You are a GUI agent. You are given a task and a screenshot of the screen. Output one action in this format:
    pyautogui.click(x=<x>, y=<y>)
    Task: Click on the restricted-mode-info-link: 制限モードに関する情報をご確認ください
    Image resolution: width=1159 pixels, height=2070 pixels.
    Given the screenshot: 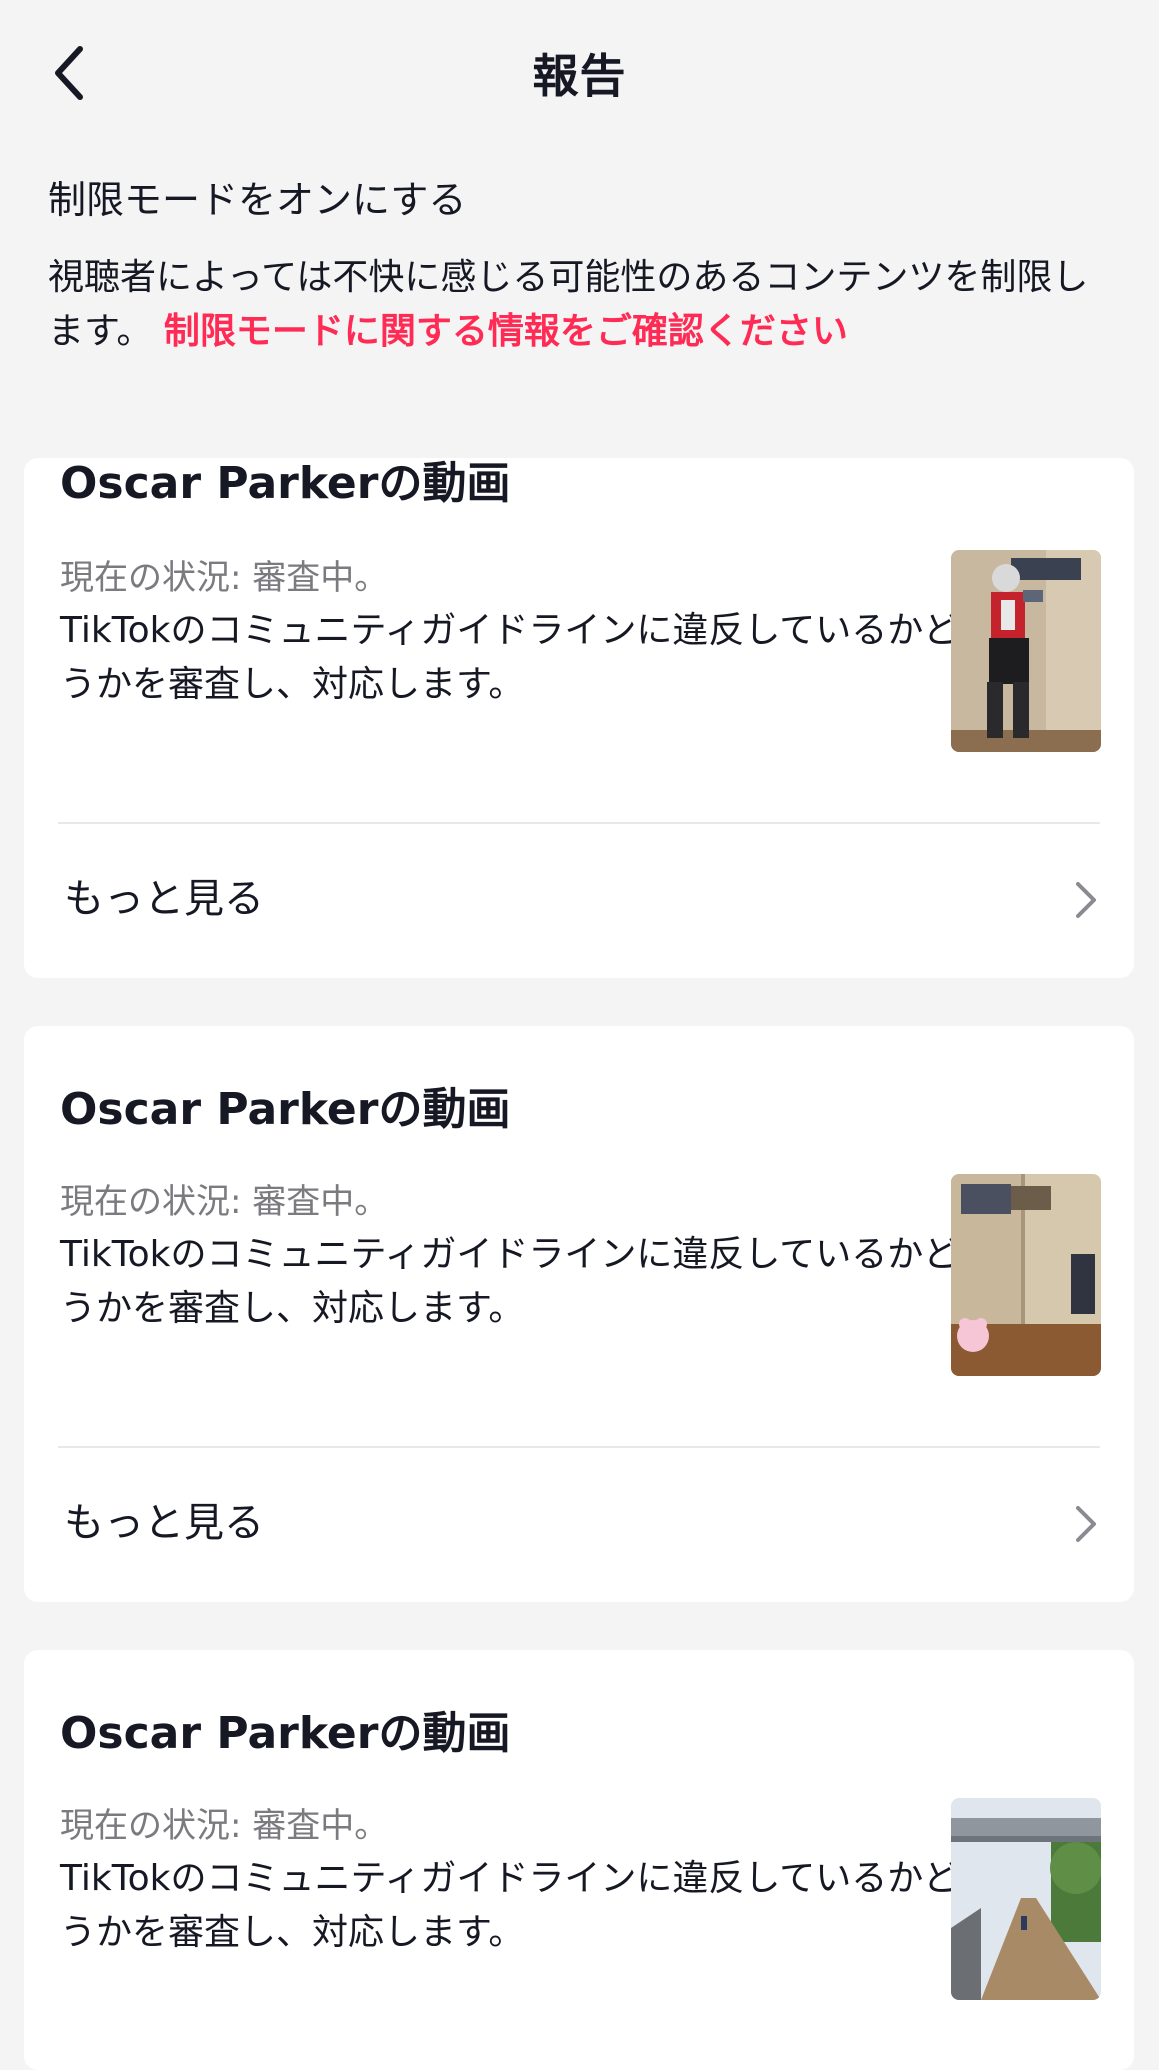 What is the action you would take?
    pyautogui.click(x=506, y=331)
    